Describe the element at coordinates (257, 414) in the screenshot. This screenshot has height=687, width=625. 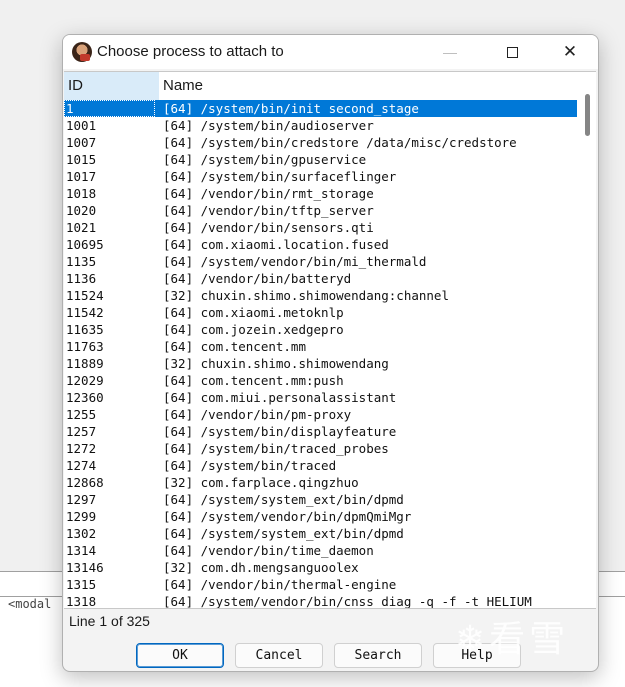
I see `process-name: [64] /vendor/bin/pm-proxy` at that location.